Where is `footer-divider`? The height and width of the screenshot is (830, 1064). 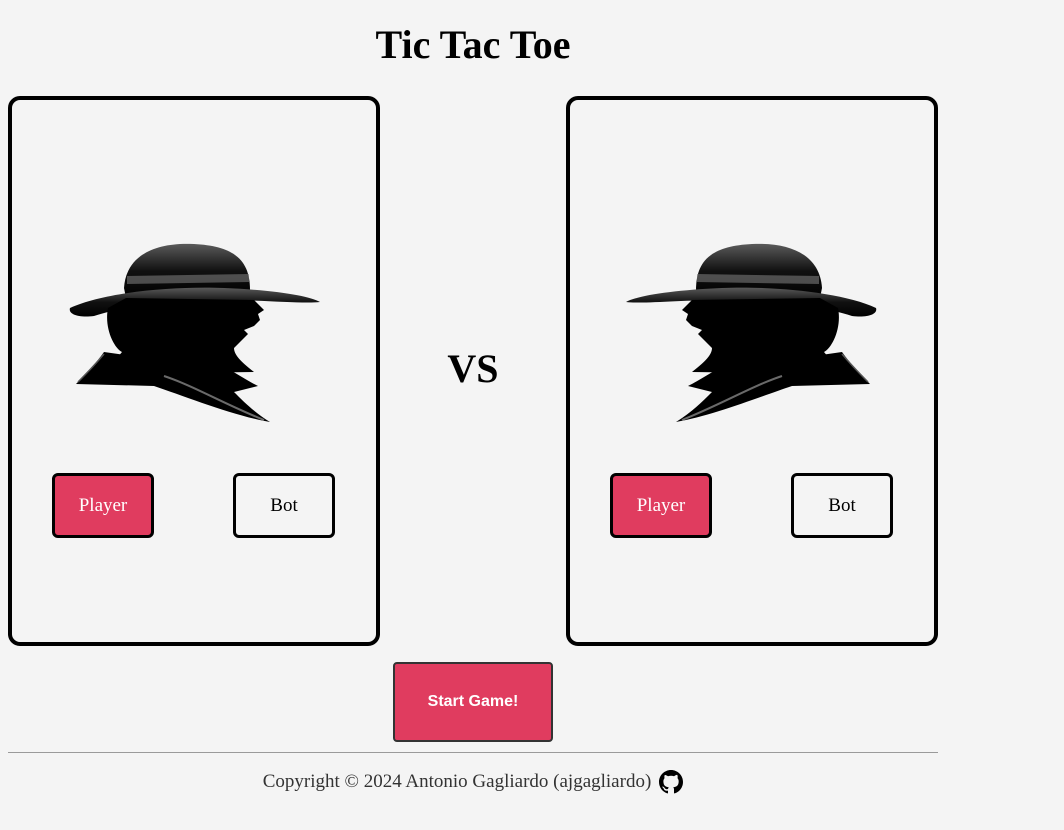 footer-divider is located at coordinates (473, 752).